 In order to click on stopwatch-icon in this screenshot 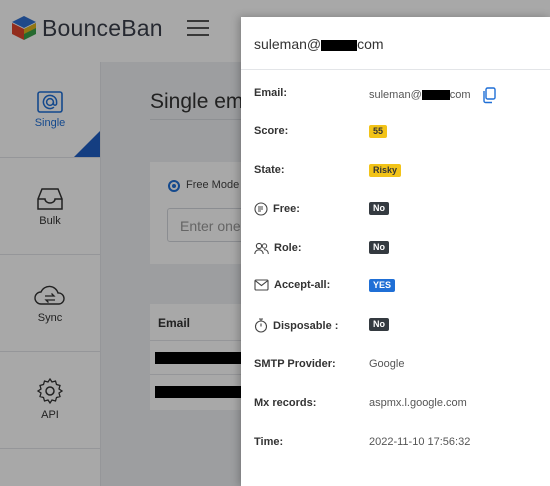, I will do `click(261, 325)`.